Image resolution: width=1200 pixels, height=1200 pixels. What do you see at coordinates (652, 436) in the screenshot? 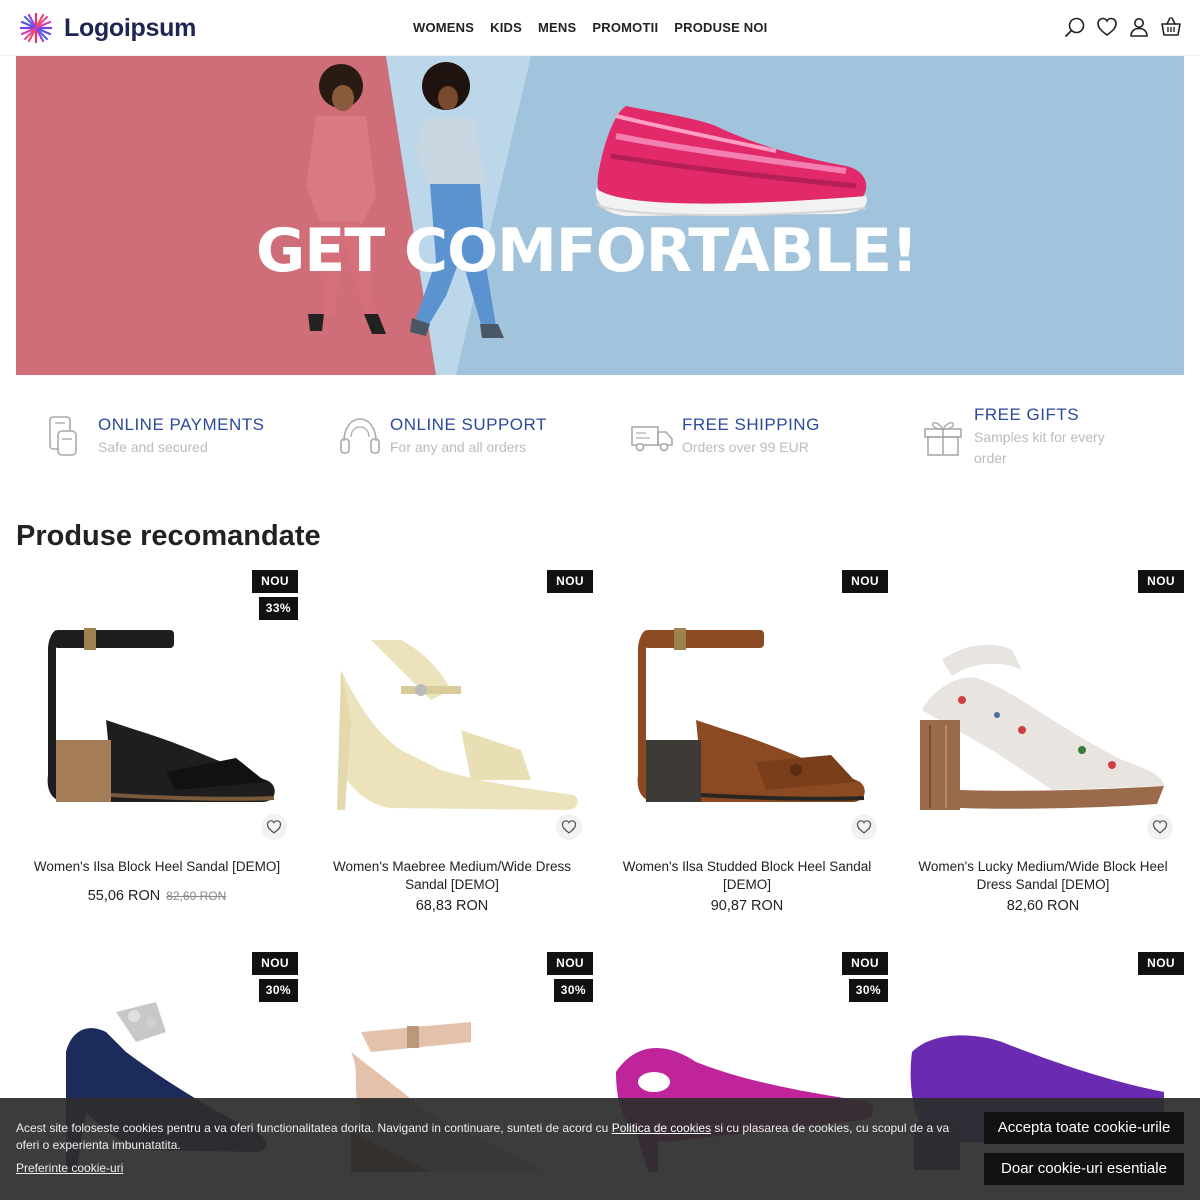
I see `truck-icon` at bounding box center [652, 436].